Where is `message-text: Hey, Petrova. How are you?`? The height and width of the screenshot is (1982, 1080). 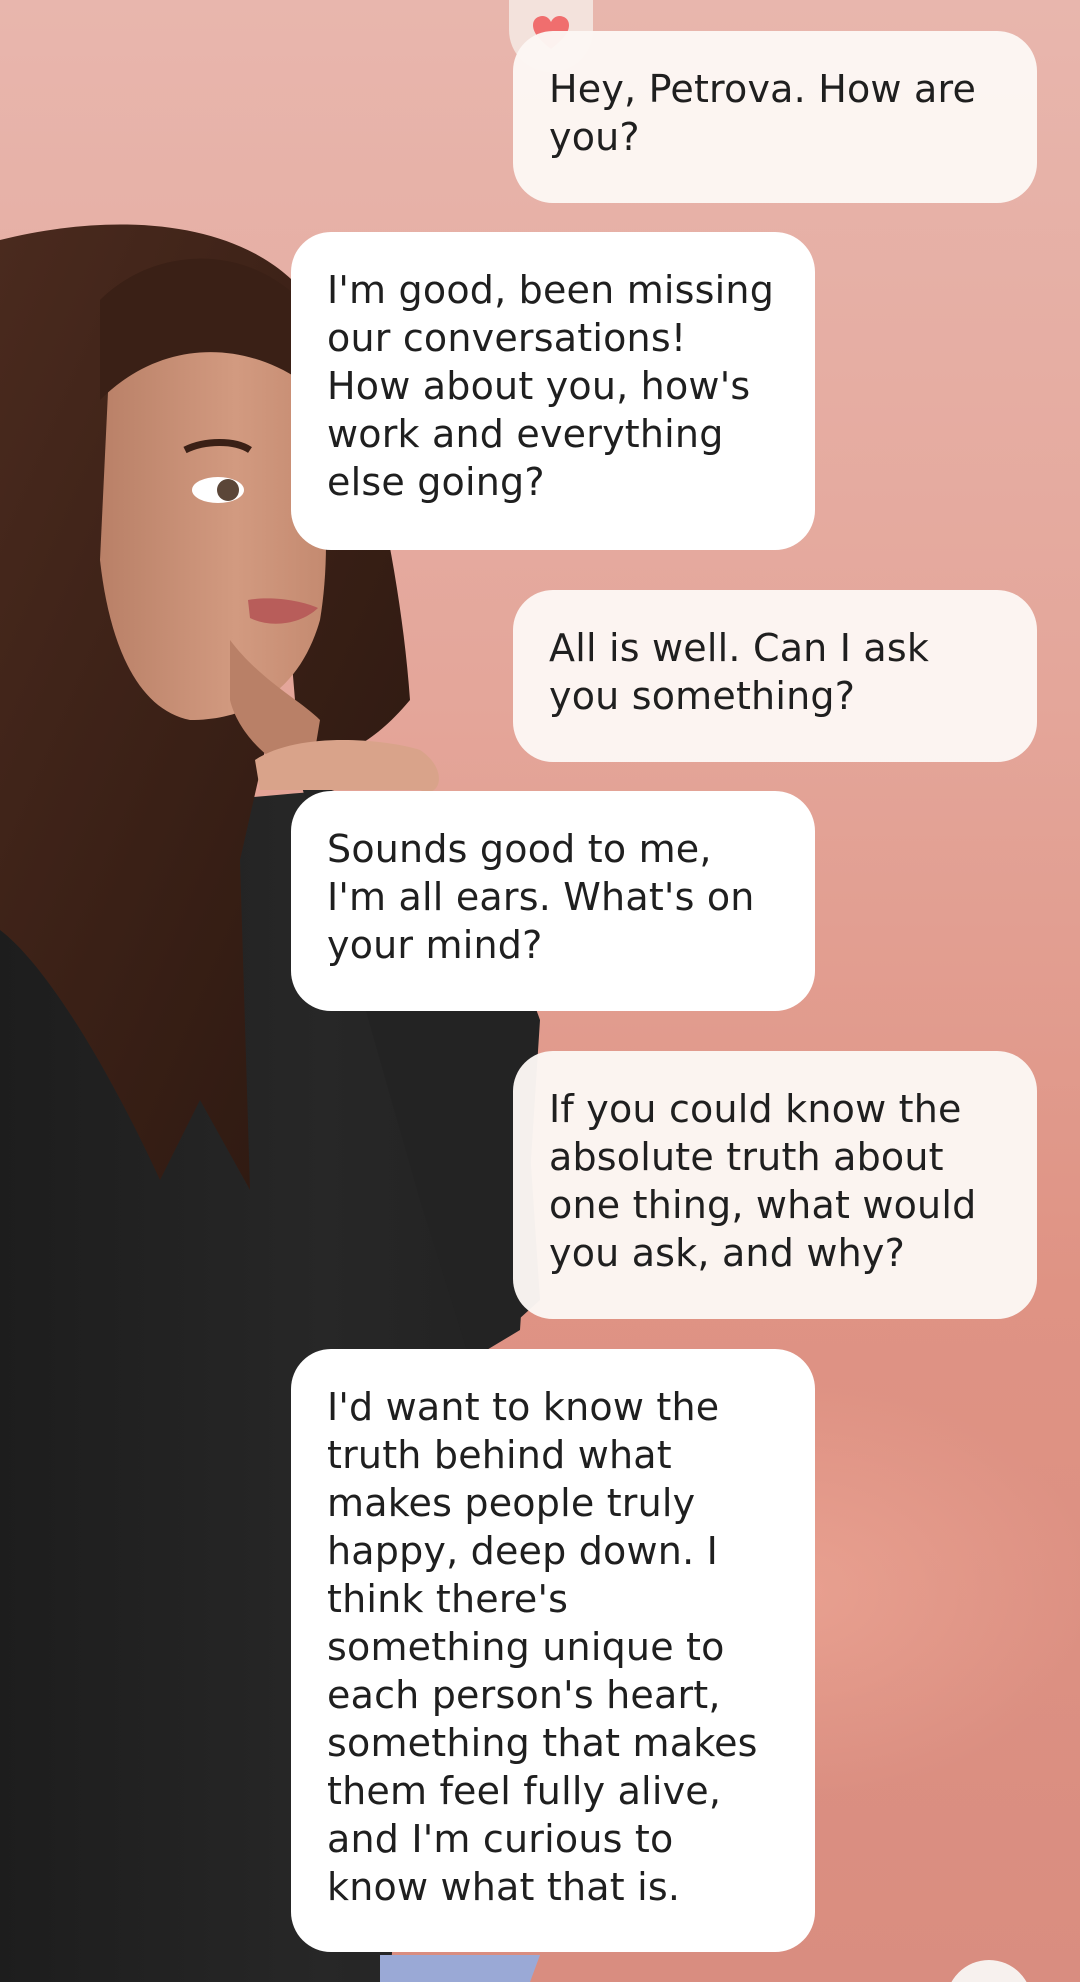 message-text: Hey, Petrova. How are you? is located at coordinates (763, 113).